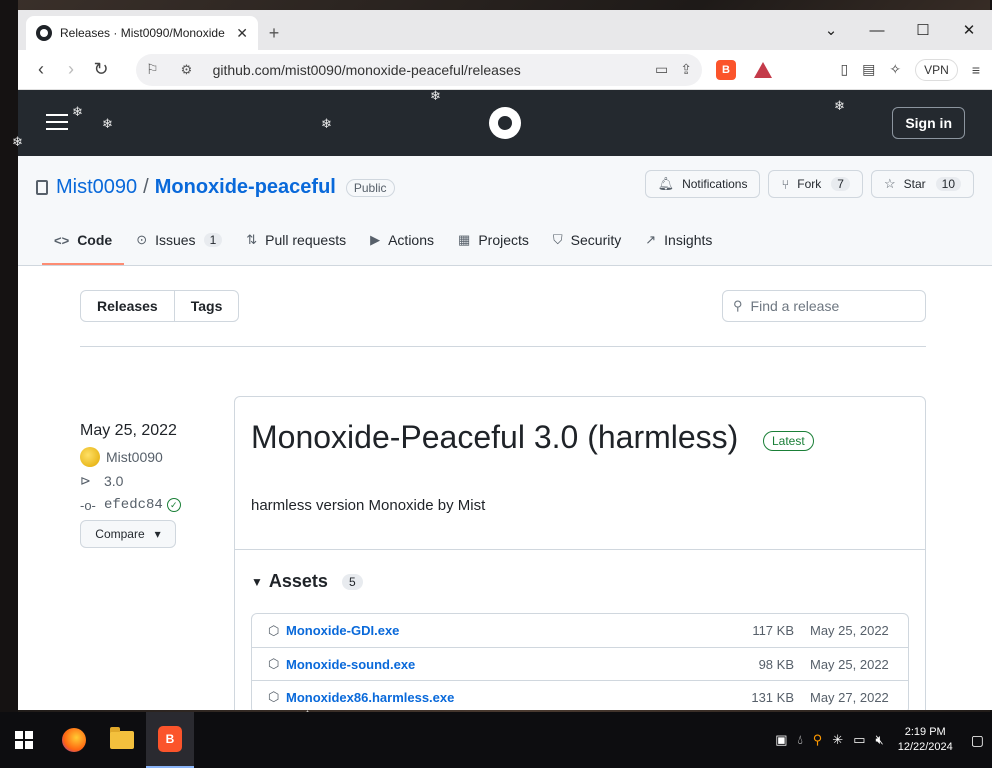  Describe the element at coordinates (24, 740) in the screenshot. I see `start-button` at that location.